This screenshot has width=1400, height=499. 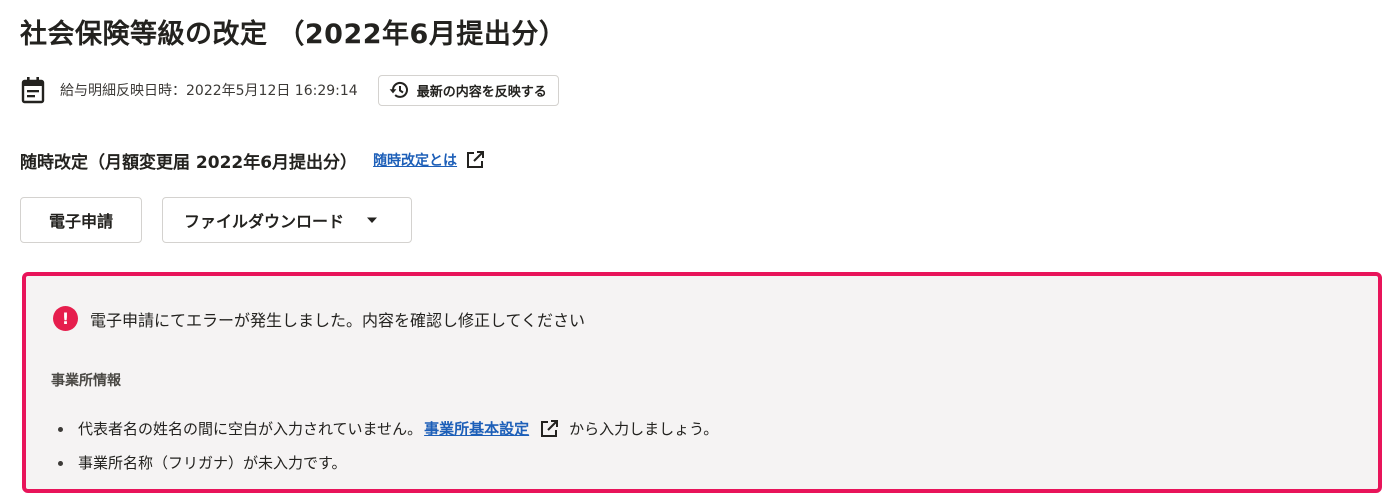 What do you see at coordinates (81, 220) in the screenshot?
I see `e-application-button: 電子申請` at bounding box center [81, 220].